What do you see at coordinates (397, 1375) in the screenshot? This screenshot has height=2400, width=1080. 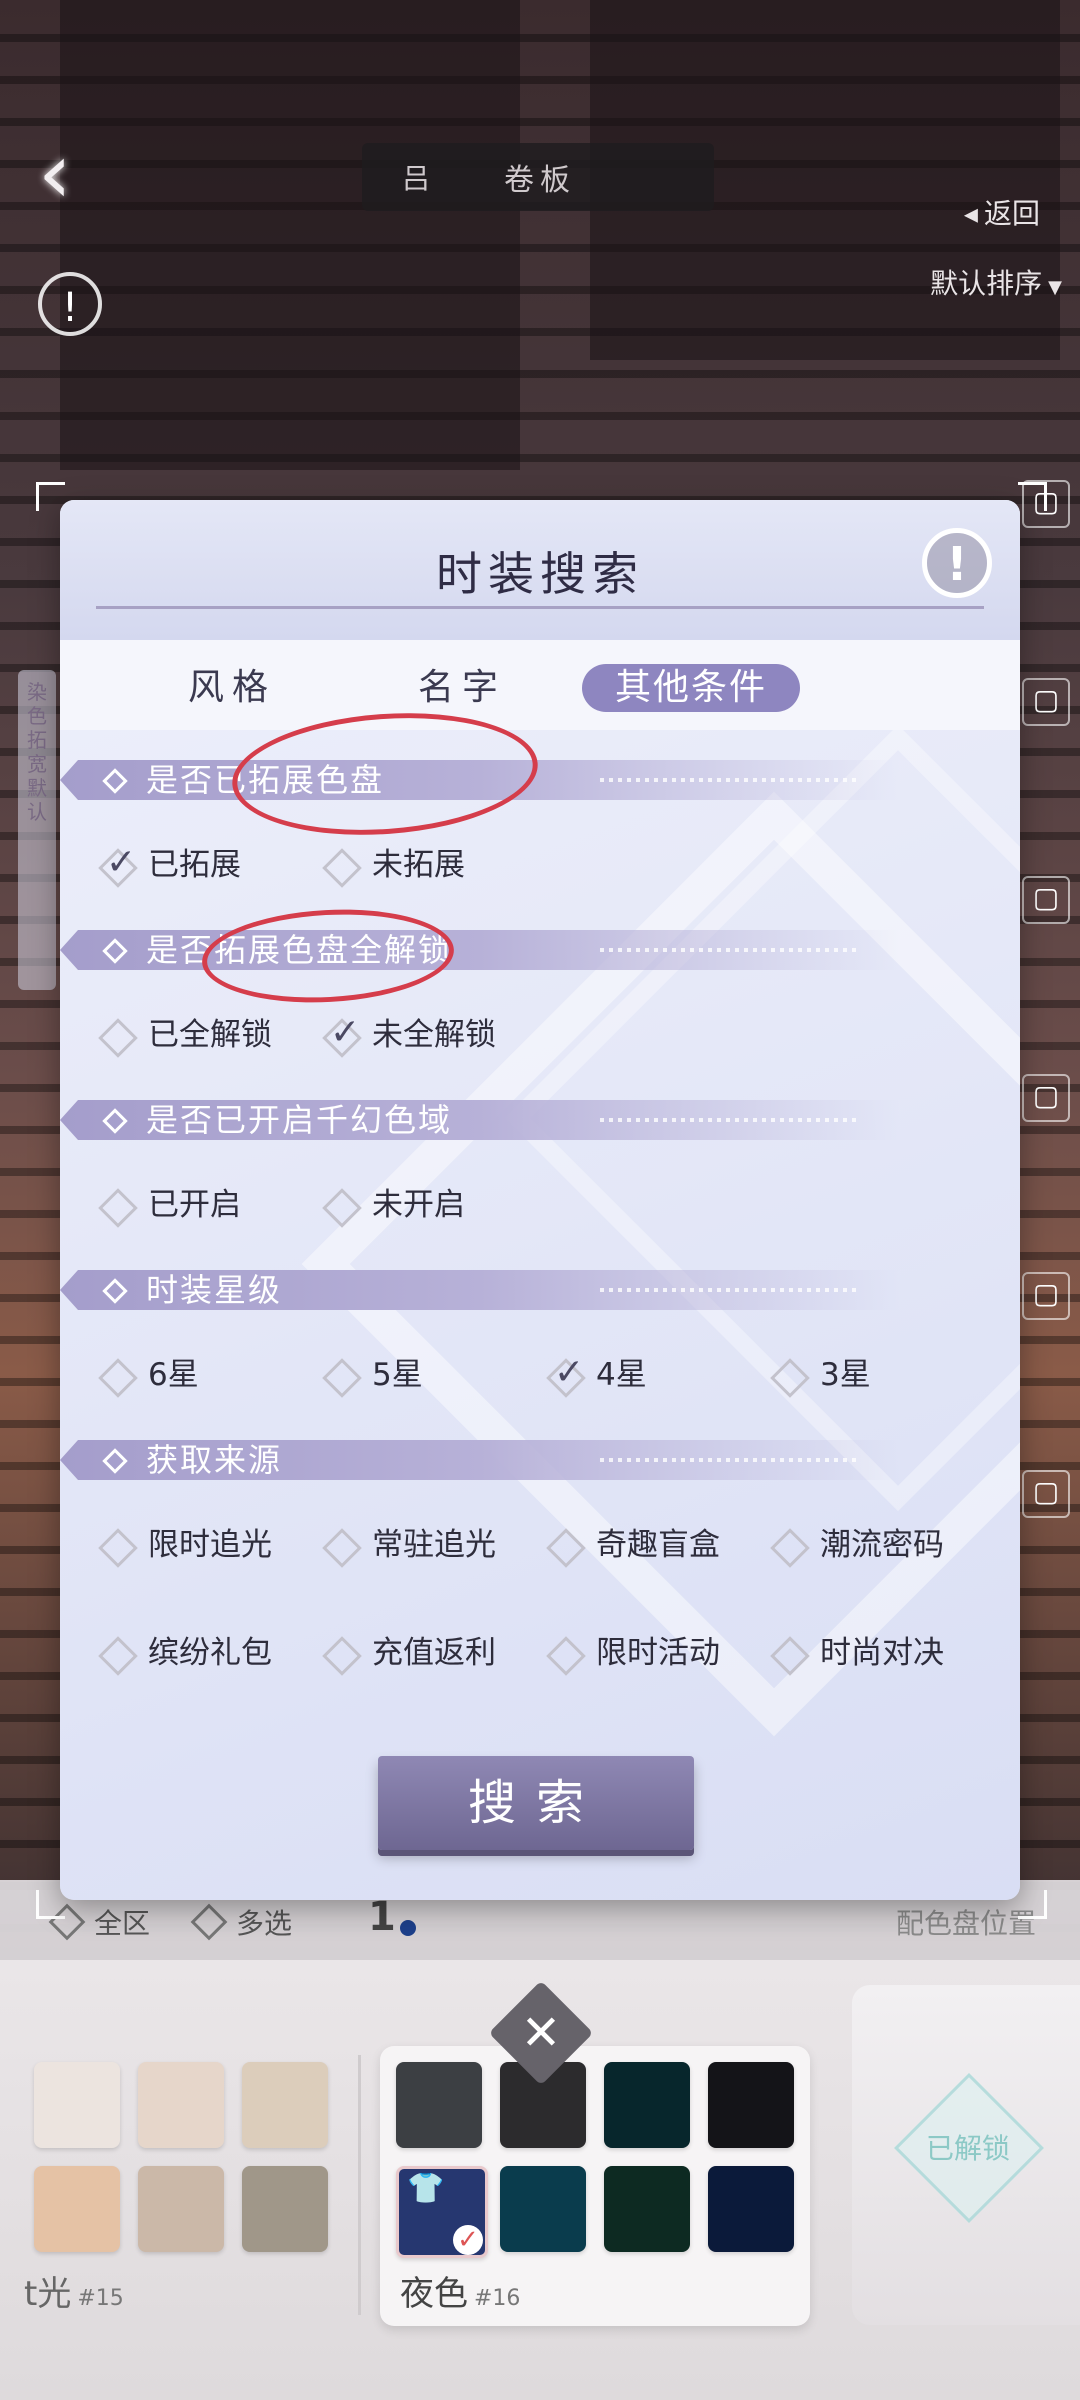 I see `option-label: 5星` at bounding box center [397, 1375].